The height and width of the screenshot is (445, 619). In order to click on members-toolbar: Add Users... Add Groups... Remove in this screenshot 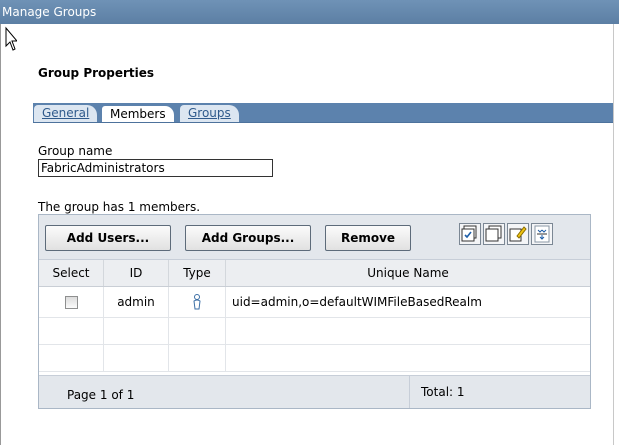, I will do `click(314, 237)`.